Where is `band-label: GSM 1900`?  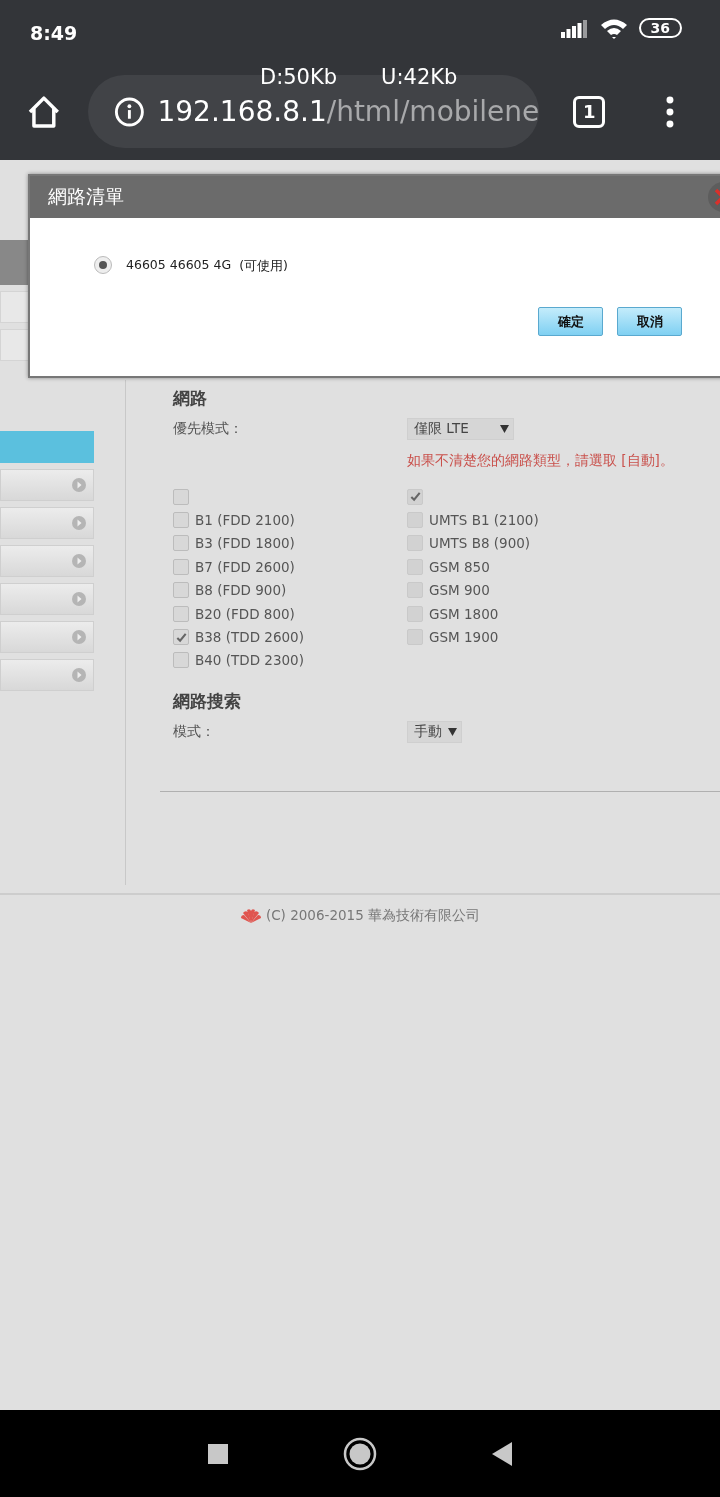
band-label: GSM 1900 is located at coordinates (464, 637).